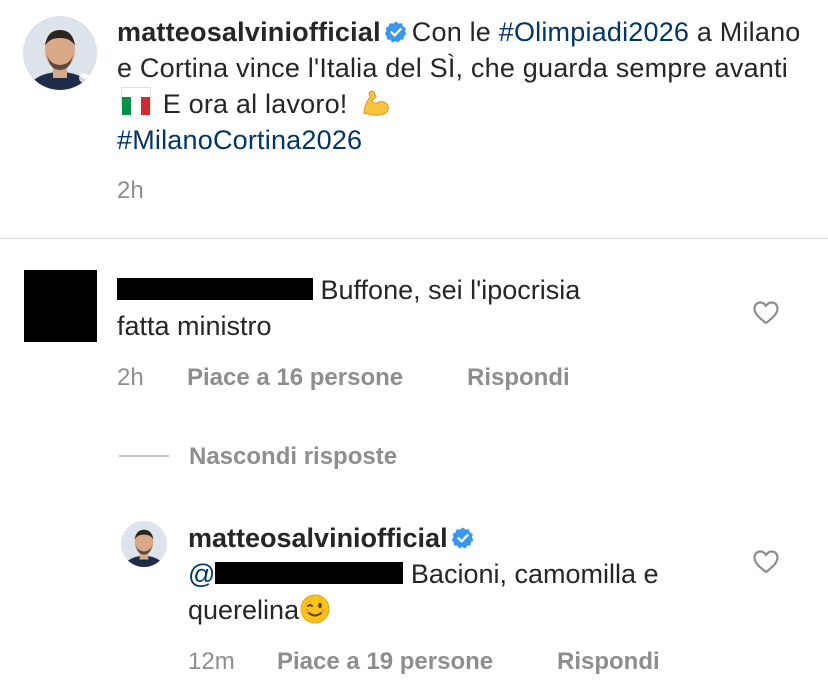  What do you see at coordinates (215, 289) in the screenshot?
I see `redacted-username` at bounding box center [215, 289].